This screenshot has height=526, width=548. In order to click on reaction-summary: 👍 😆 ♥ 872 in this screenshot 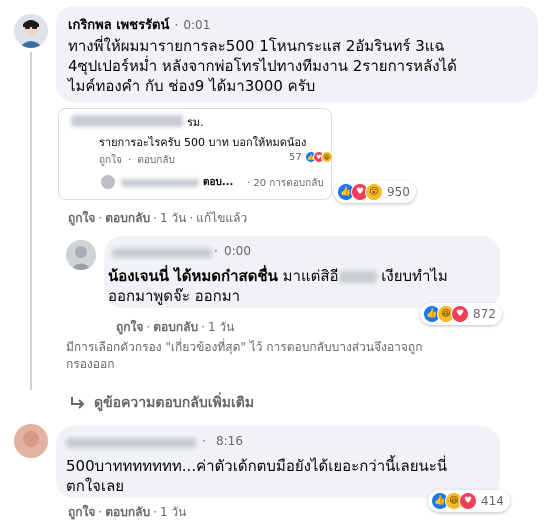, I will do `click(461, 314)`.